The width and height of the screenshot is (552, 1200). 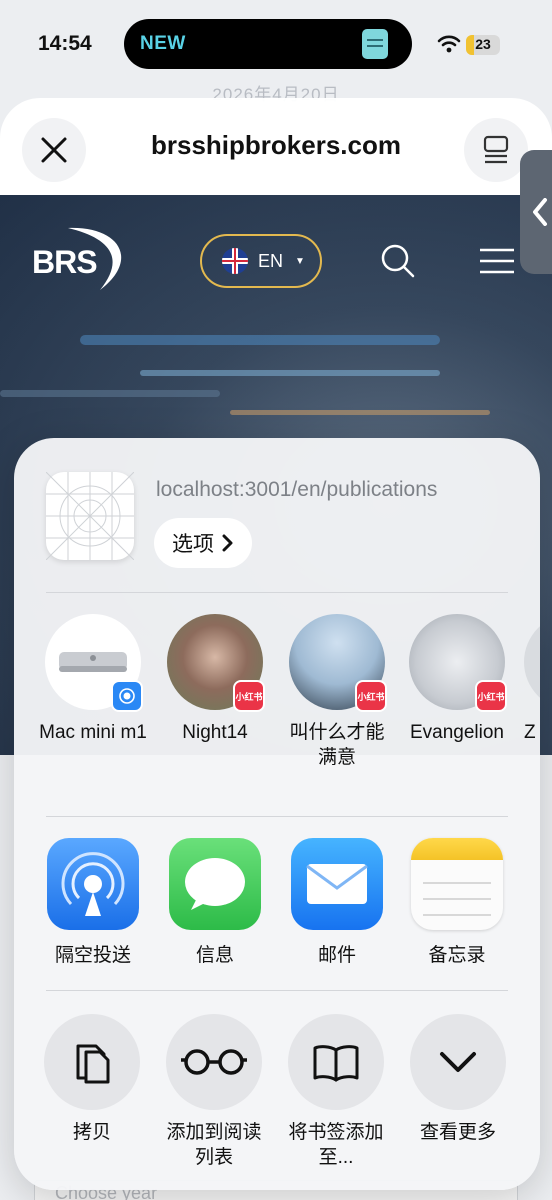 I want to click on reader-icon, so click(x=496, y=149).